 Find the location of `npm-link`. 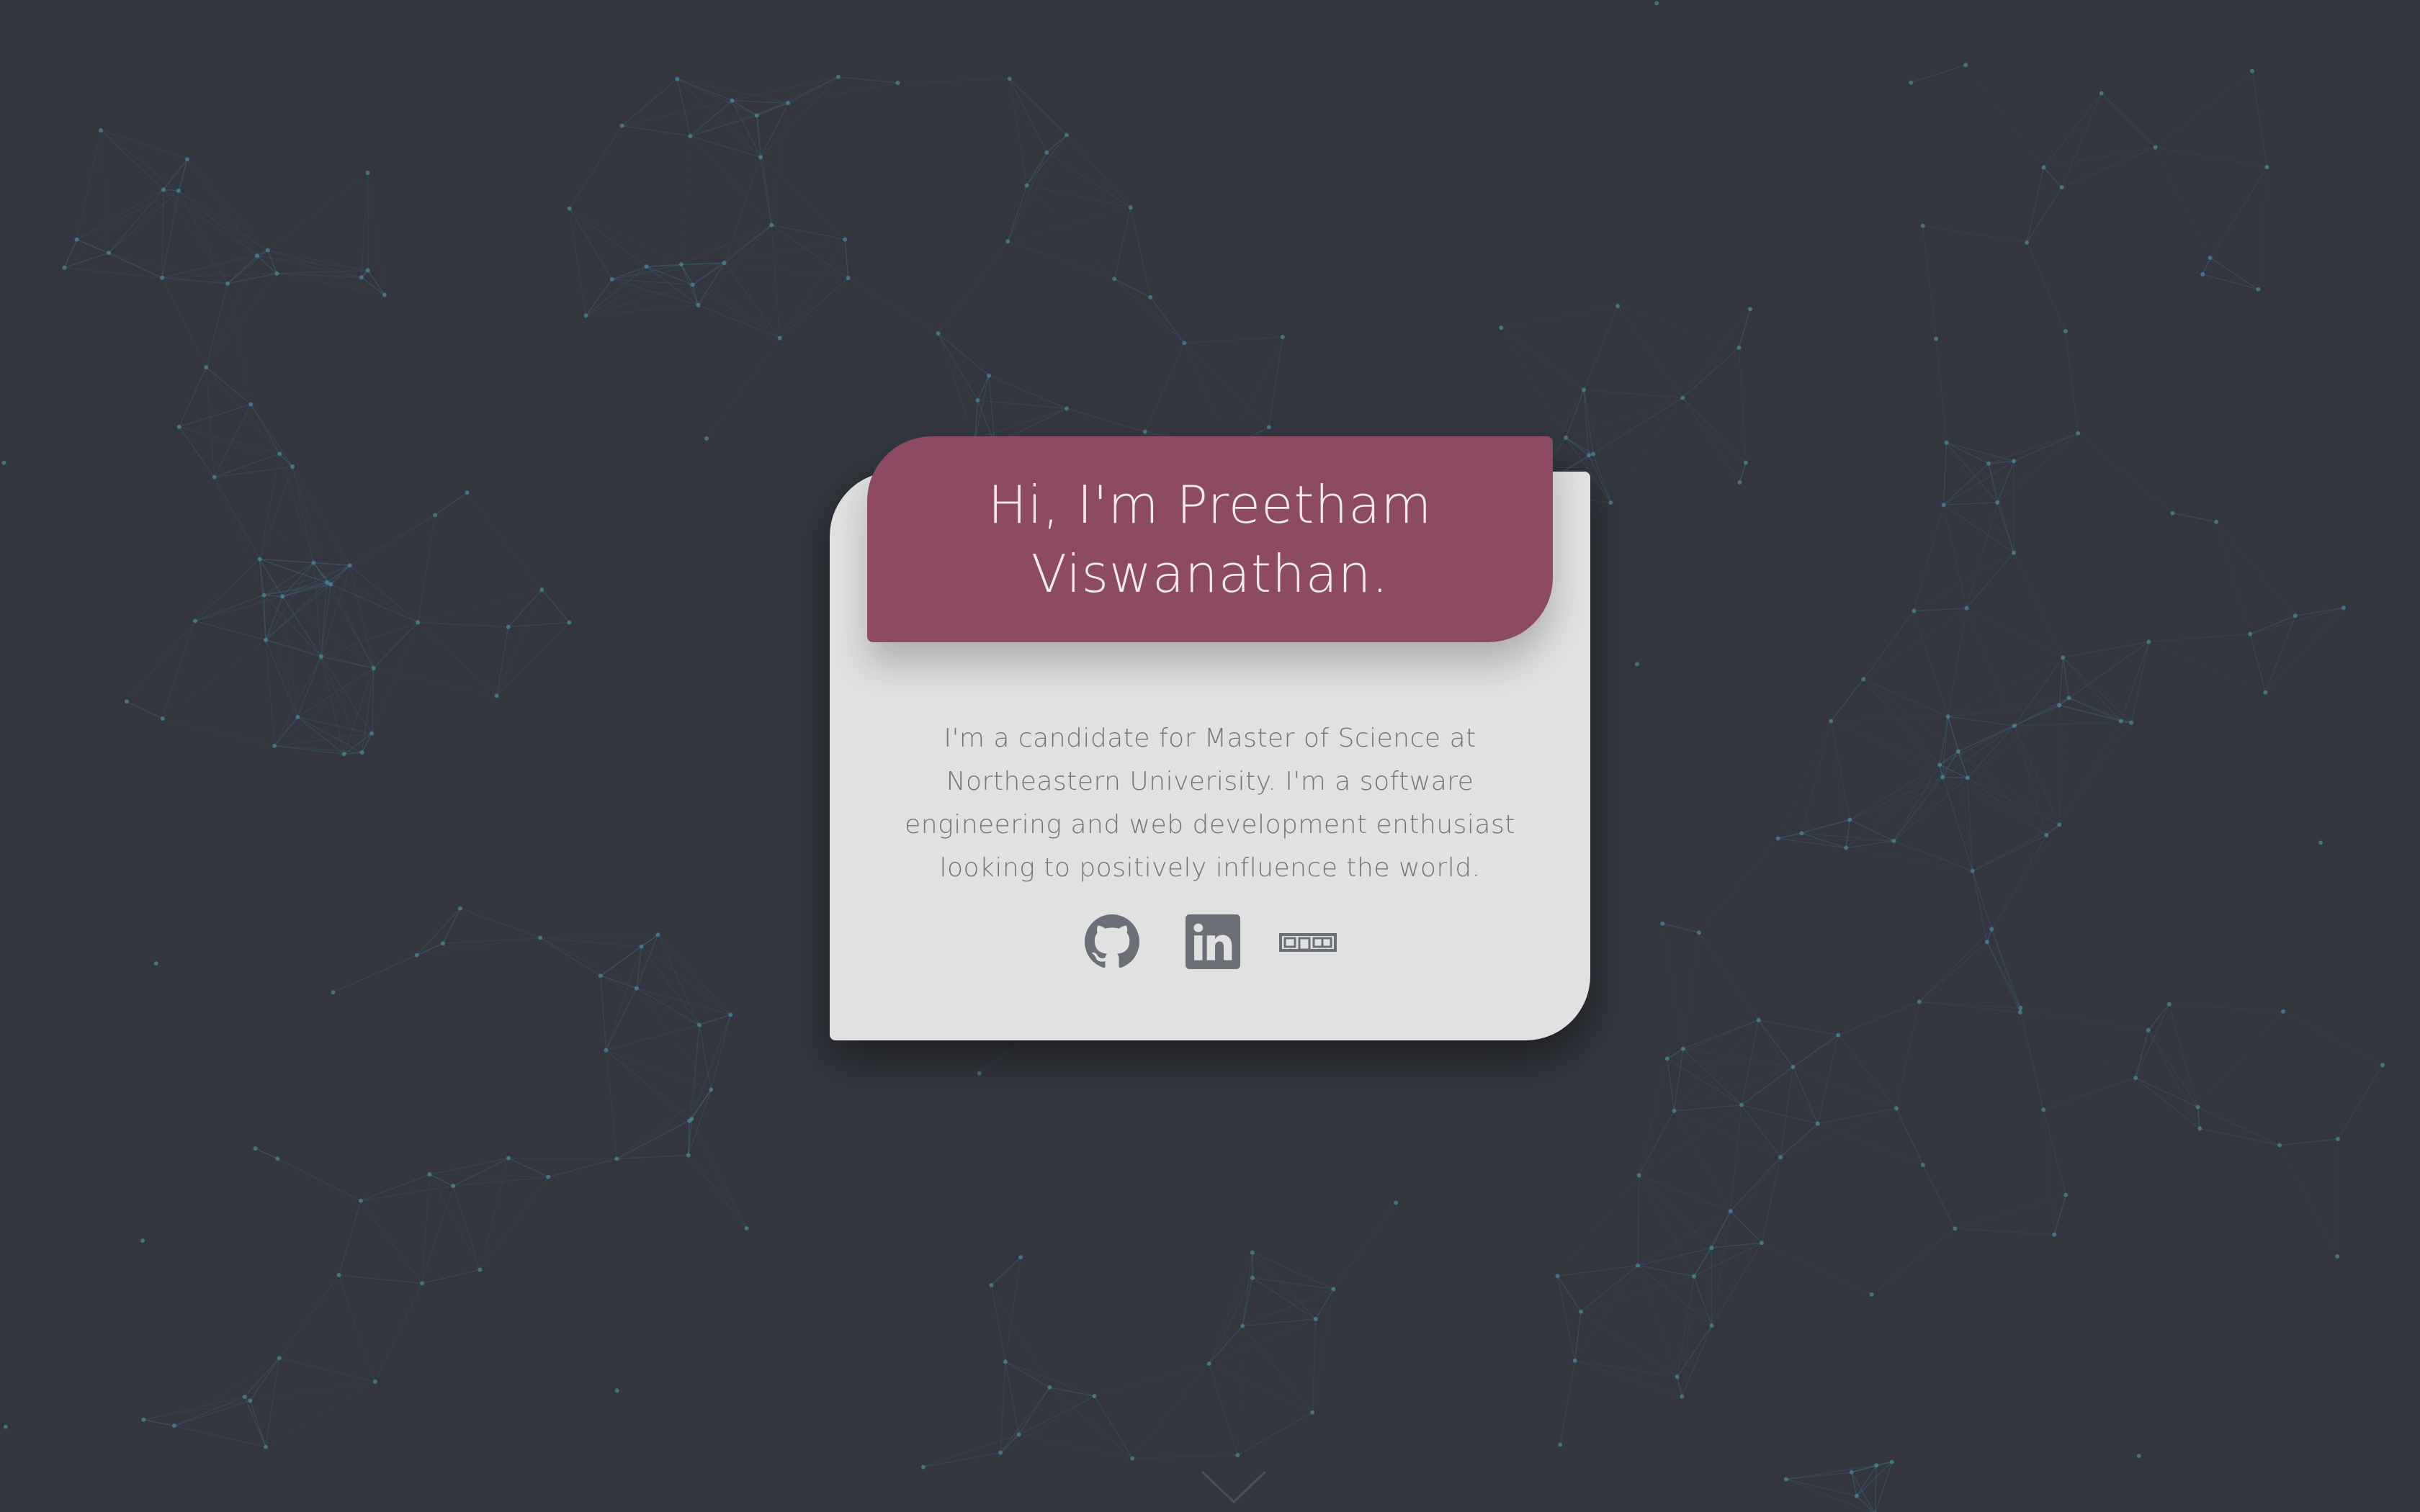

npm-link is located at coordinates (1308, 941).